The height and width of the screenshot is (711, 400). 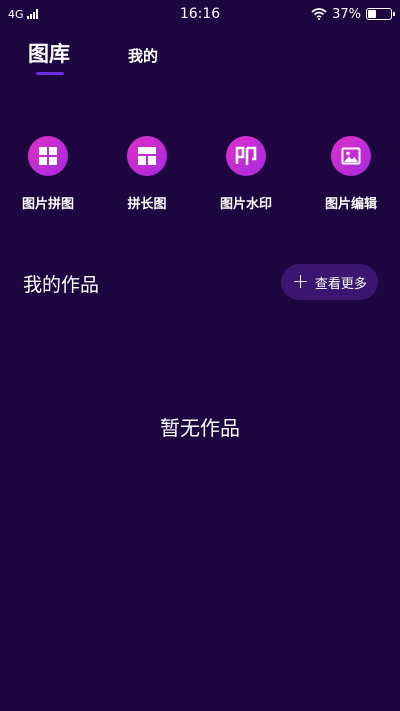 What do you see at coordinates (200, 14) in the screenshot?
I see `status-bar: 4G 16:16 37%` at bounding box center [200, 14].